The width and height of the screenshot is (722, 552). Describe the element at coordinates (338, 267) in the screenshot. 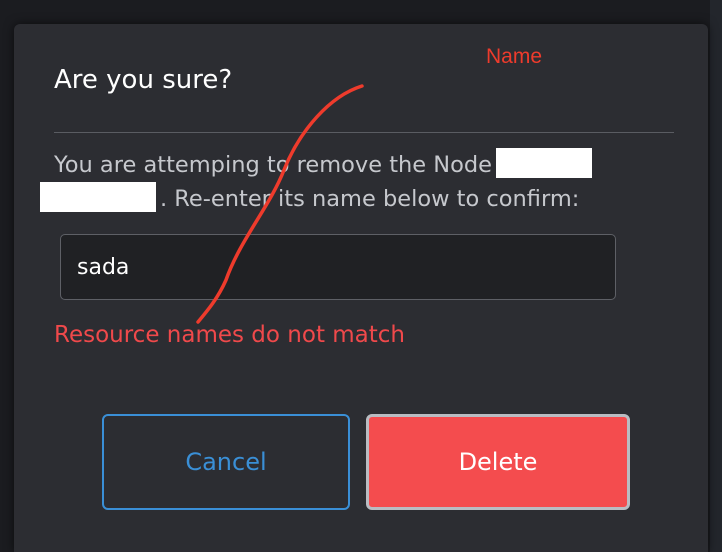

I see `confirm-name-input` at that location.